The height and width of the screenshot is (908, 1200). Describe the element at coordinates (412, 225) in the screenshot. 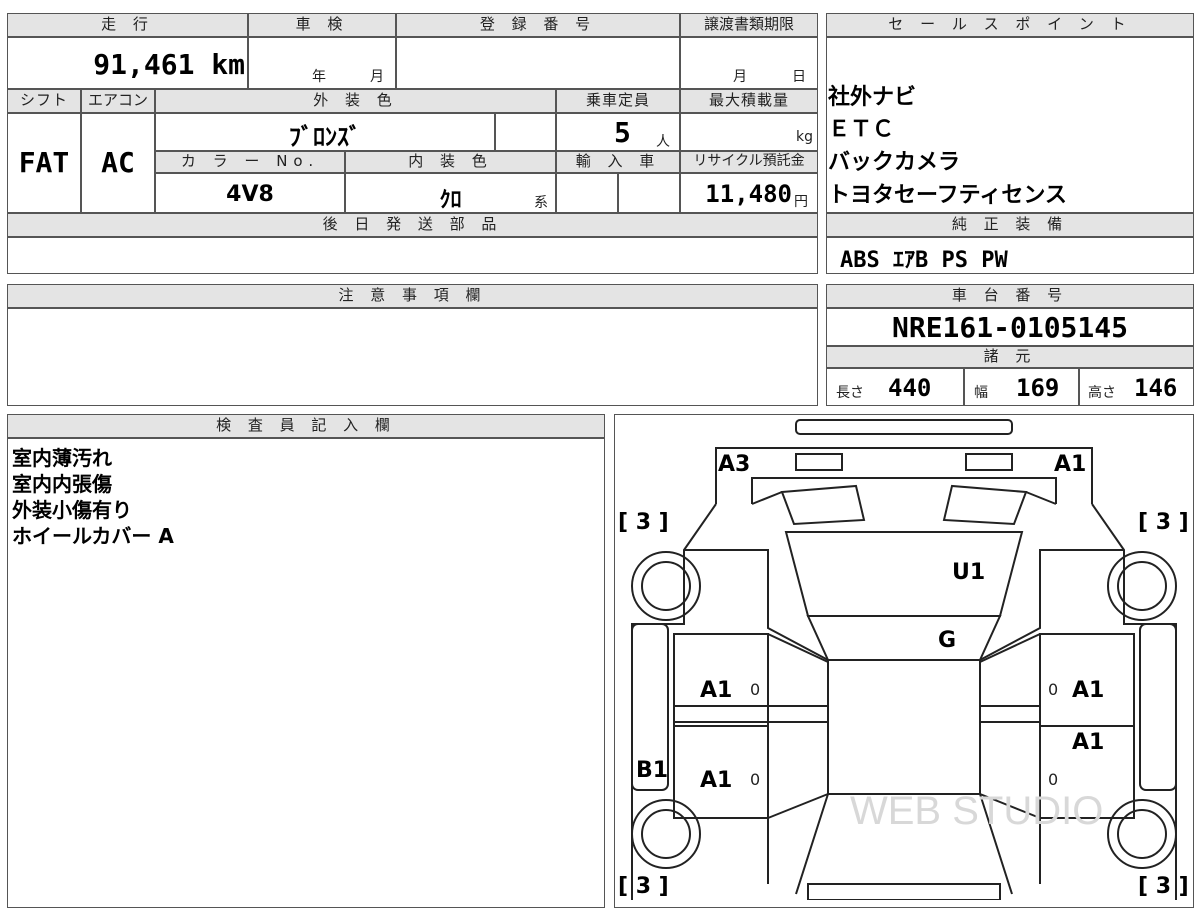

I see `later-parts-header: 後 日 発 送 部 品` at that location.